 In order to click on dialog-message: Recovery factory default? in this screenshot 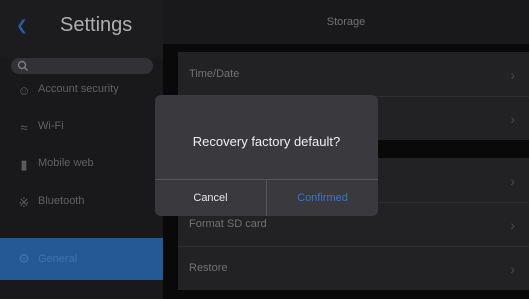, I will do `click(266, 141)`.